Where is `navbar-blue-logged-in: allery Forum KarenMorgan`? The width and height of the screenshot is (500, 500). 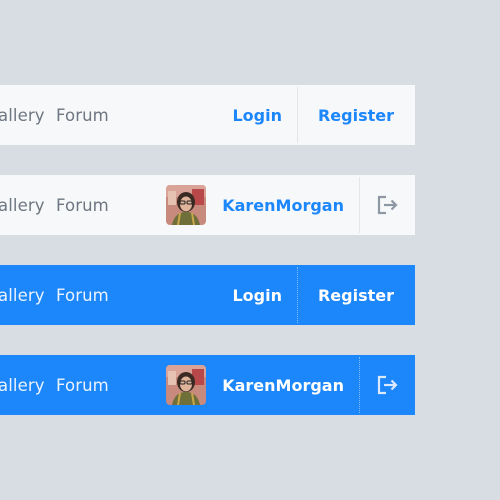
navbar-blue-logged-in: allery Forum KarenMorgan is located at coordinates (207, 385).